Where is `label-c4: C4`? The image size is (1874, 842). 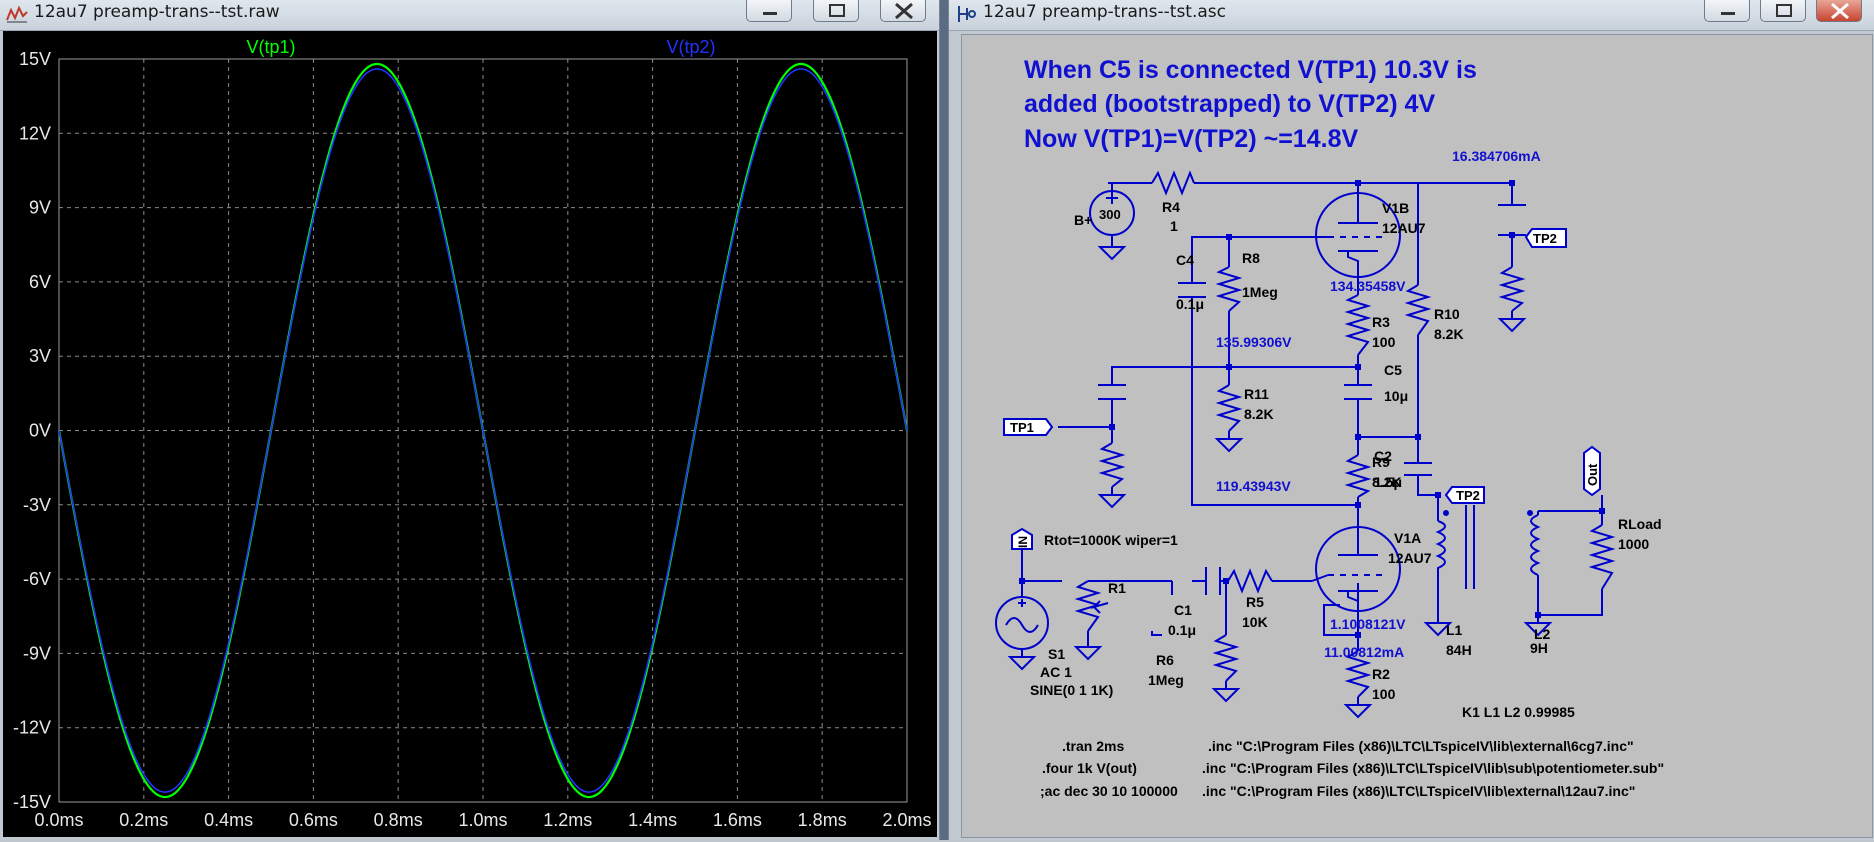 label-c4: C4 is located at coordinates (1185, 260).